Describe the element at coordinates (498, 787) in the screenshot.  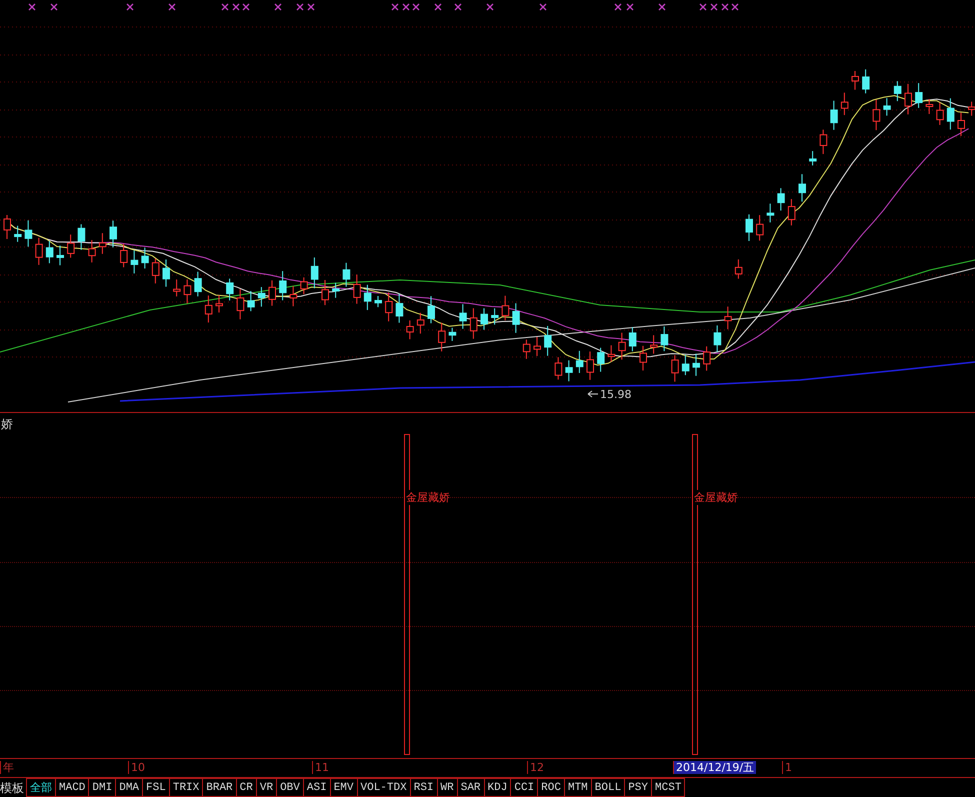
I see `indicator-tab: KDJ` at that location.